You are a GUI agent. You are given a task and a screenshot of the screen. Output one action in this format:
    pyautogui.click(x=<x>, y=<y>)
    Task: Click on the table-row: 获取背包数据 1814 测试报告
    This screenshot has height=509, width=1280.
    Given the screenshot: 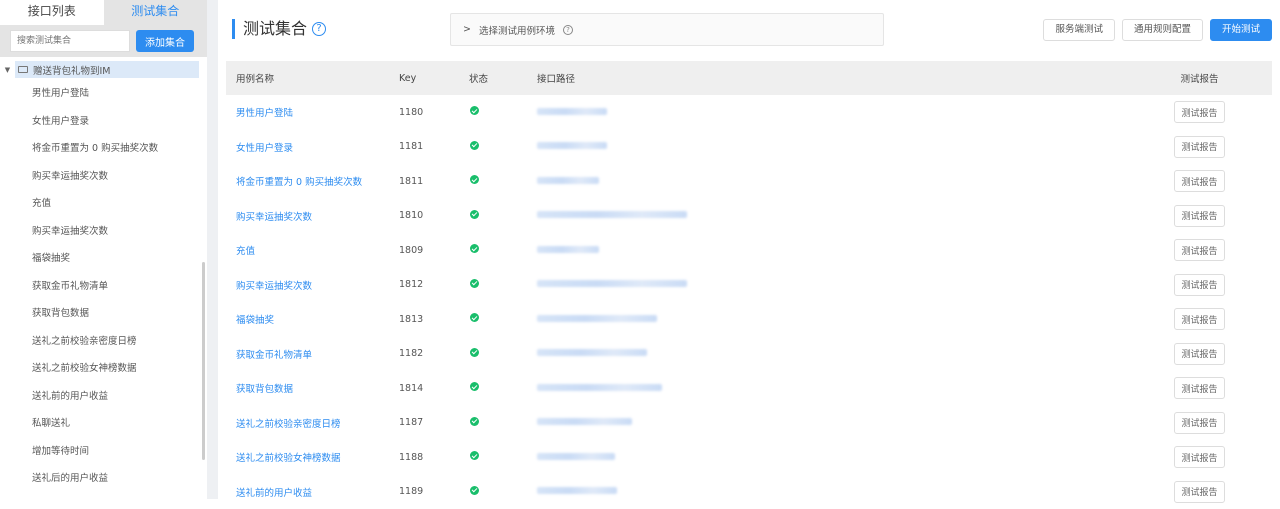 What is the action you would take?
    pyautogui.click(x=749, y=388)
    